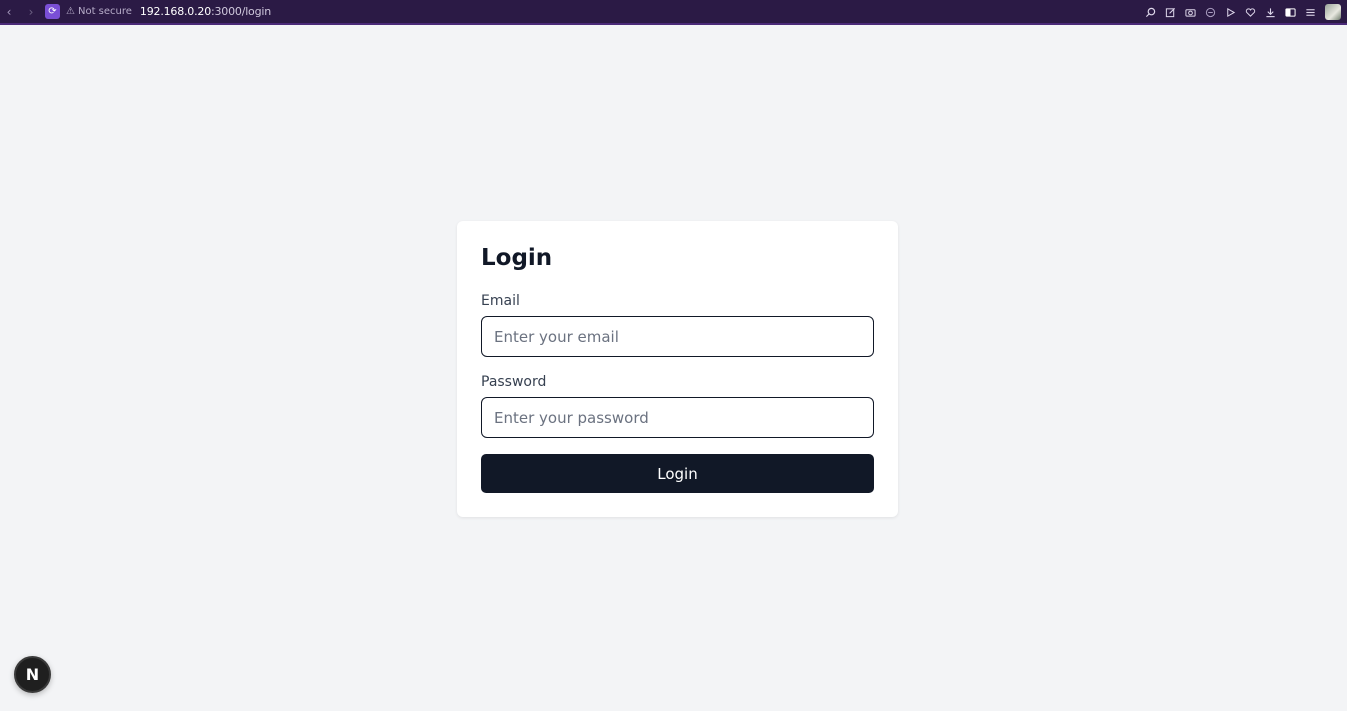 The image size is (1347, 711). What do you see at coordinates (677, 473) in the screenshot?
I see `login-button: Login` at bounding box center [677, 473].